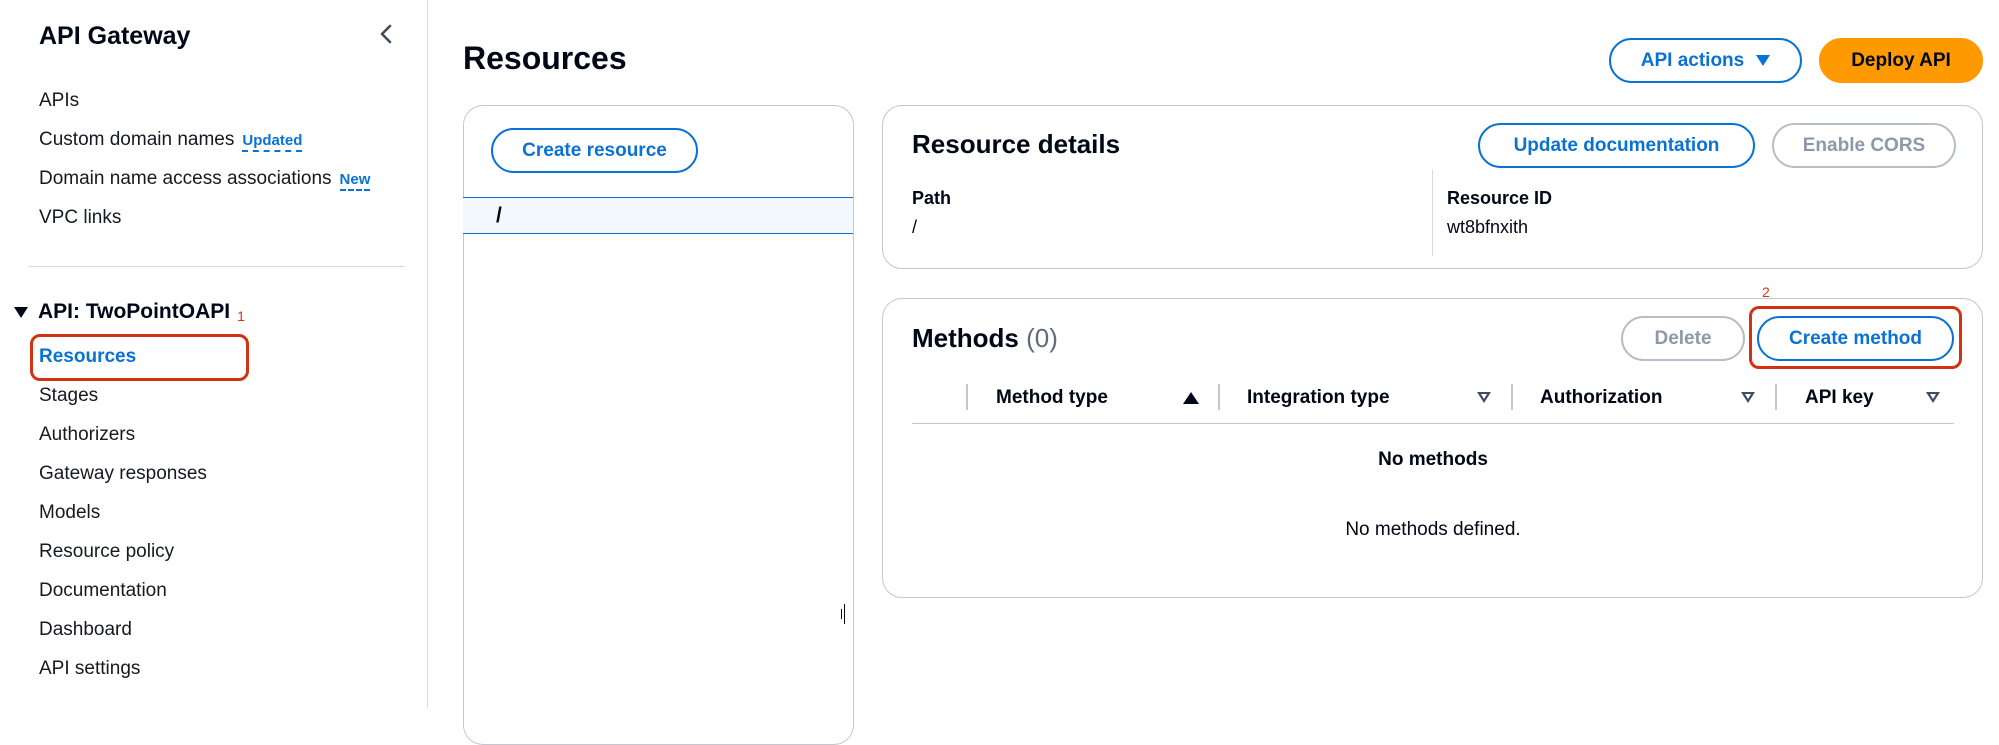  I want to click on nav-item-label: Stages, so click(69, 395).